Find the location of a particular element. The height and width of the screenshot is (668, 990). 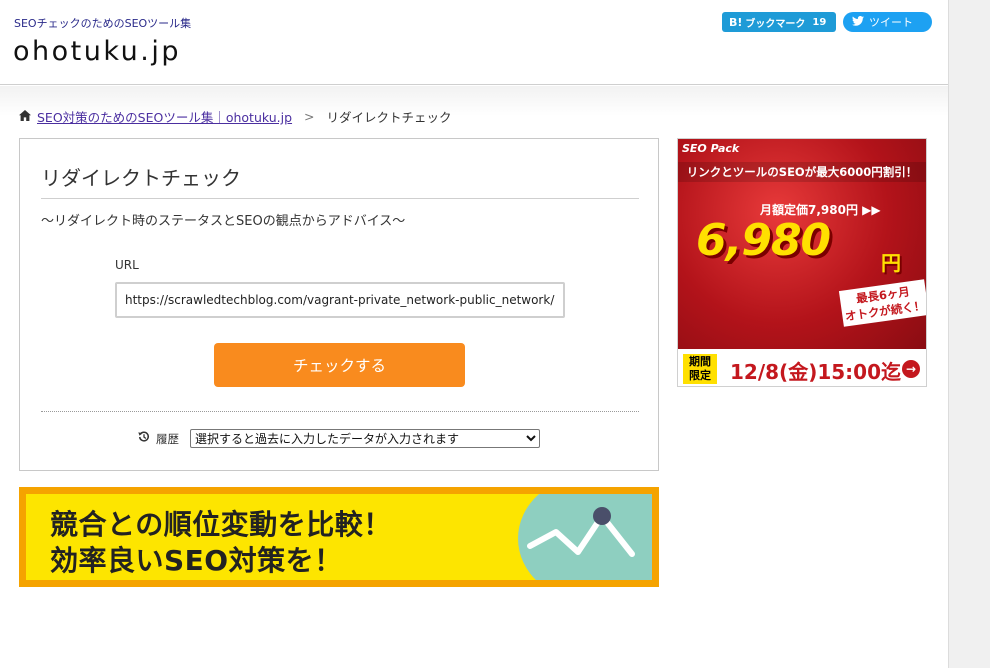

page-subtitle: 〜リダイレクト時のステータスとSEOの観点からアドバイス〜 is located at coordinates (223, 221).